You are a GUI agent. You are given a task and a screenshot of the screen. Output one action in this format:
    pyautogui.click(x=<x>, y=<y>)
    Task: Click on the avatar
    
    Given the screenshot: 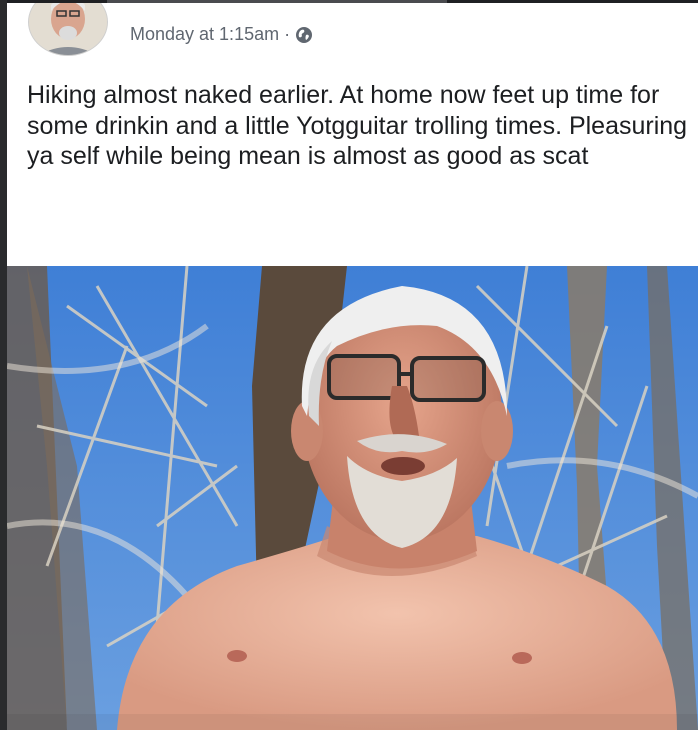 What is the action you would take?
    pyautogui.click(x=68, y=28)
    